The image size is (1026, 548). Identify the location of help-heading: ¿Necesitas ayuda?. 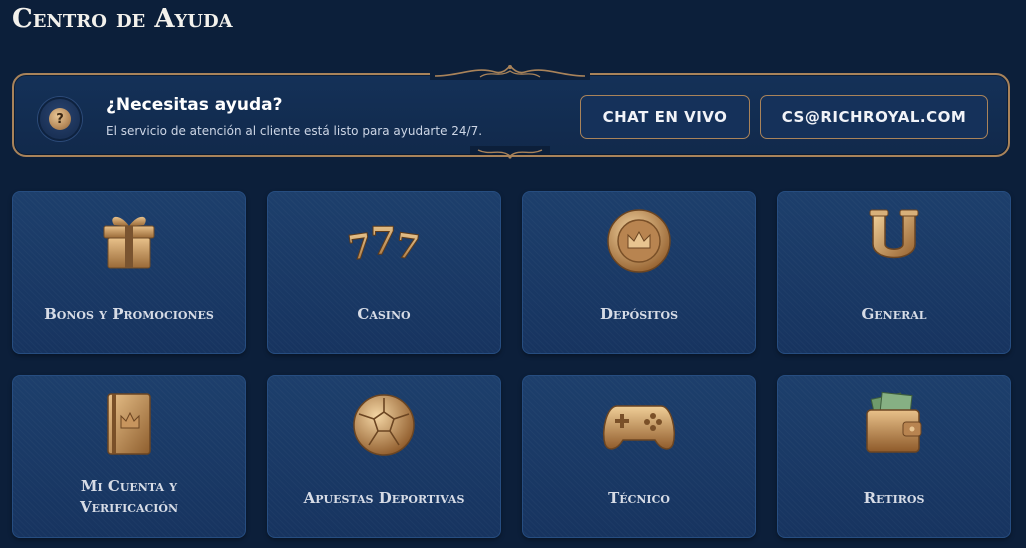
(194, 105).